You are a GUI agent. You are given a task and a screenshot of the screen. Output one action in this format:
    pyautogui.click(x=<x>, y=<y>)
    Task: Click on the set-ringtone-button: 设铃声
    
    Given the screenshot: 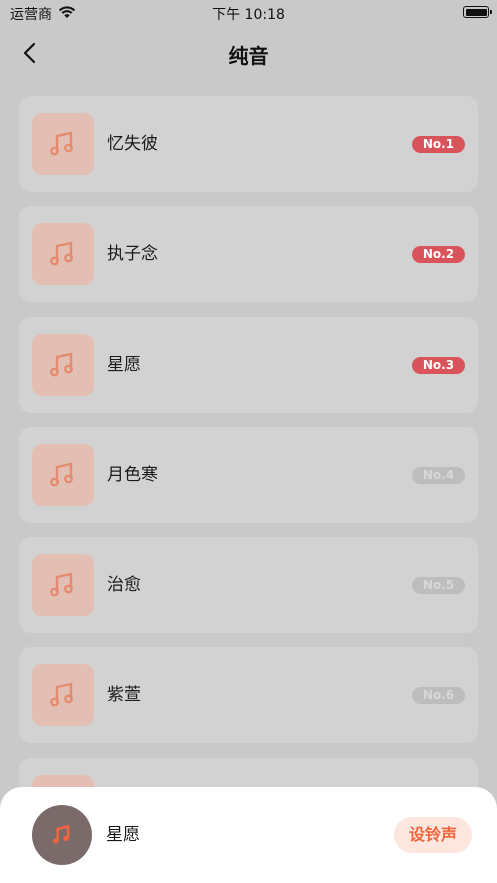 What is the action you would take?
    pyautogui.click(x=433, y=835)
    